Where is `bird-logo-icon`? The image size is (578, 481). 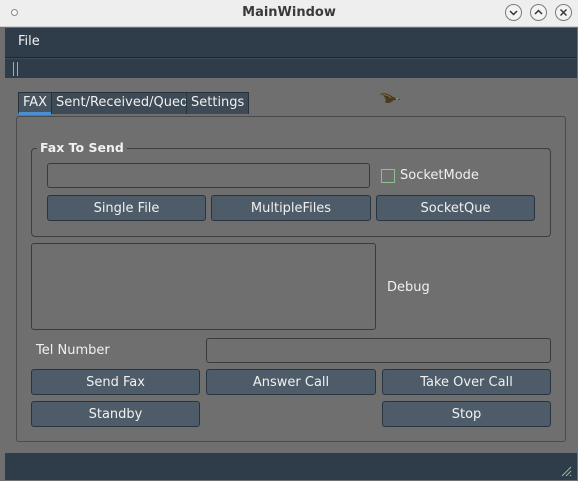
bird-logo-icon is located at coordinates (391, 98).